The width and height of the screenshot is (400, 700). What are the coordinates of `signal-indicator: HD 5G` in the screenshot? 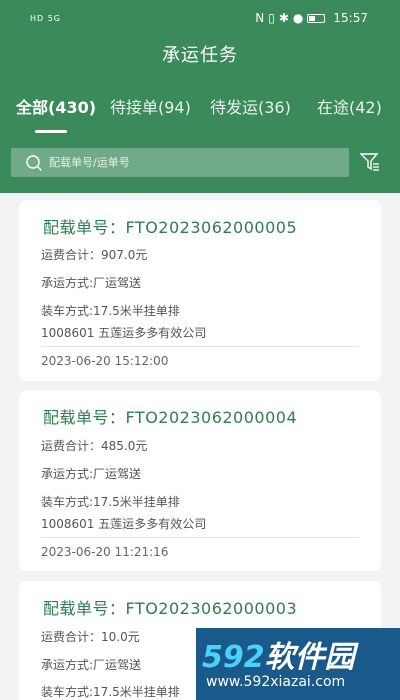 It's located at (46, 18).